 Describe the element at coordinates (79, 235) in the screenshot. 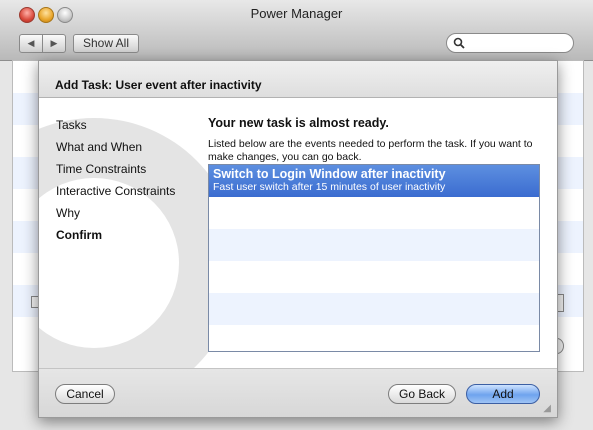

I see `step-confirm: Confirm` at that location.